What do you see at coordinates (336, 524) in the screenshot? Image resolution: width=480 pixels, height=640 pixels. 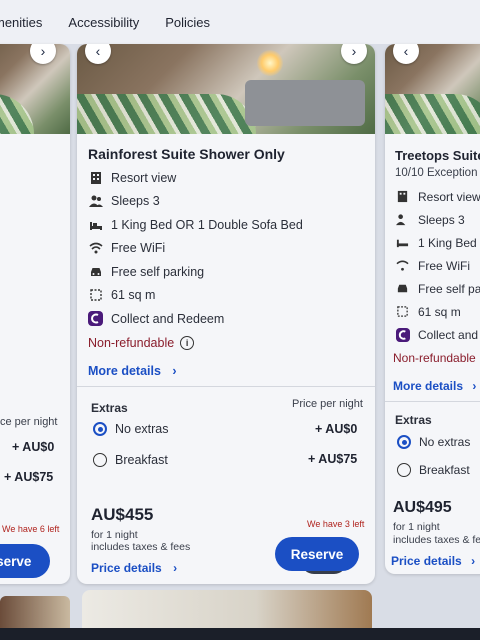 I see `availability-note: We have 3 left` at bounding box center [336, 524].